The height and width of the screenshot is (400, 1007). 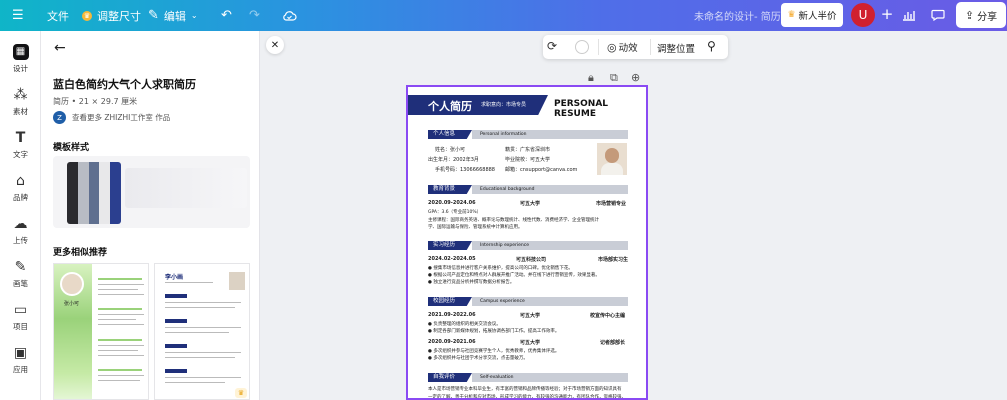 What do you see at coordinates (455, 212) in the screenshot?
I see `edu-gpa: GPA：3.6（专业前10%）` at bounding box center [455, 212].